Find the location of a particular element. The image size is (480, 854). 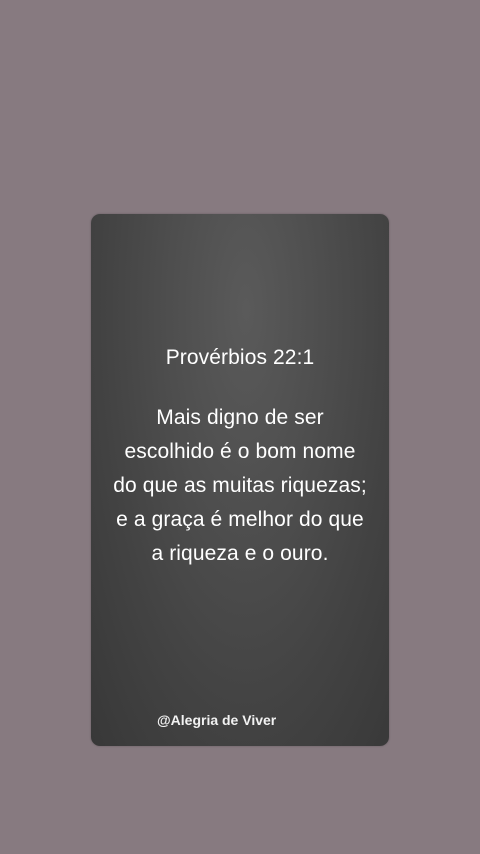

verse-reference: Provérbios 22:1 is located at coordinates (240, 357).